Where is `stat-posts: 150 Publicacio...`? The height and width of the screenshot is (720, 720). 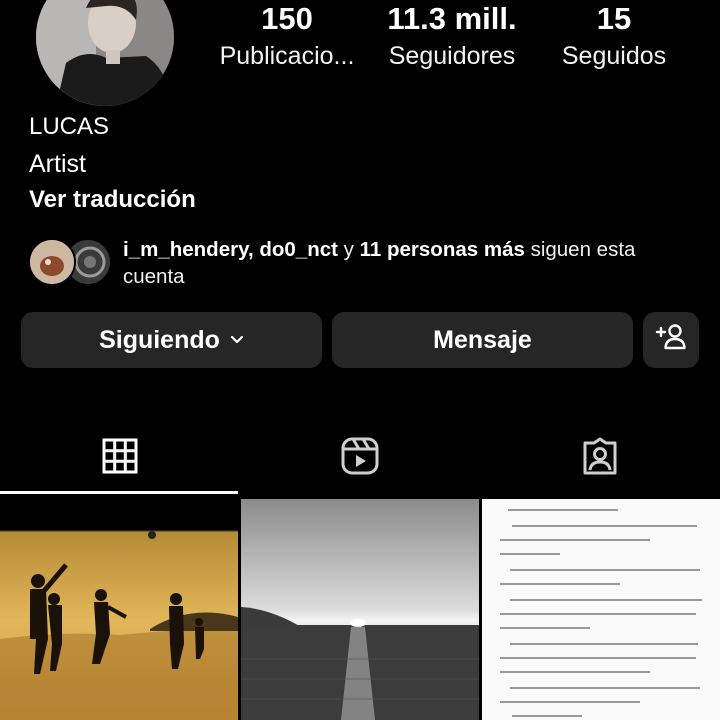 stat-posts: 150 Publicacio... is located at coordinates (287, 37).